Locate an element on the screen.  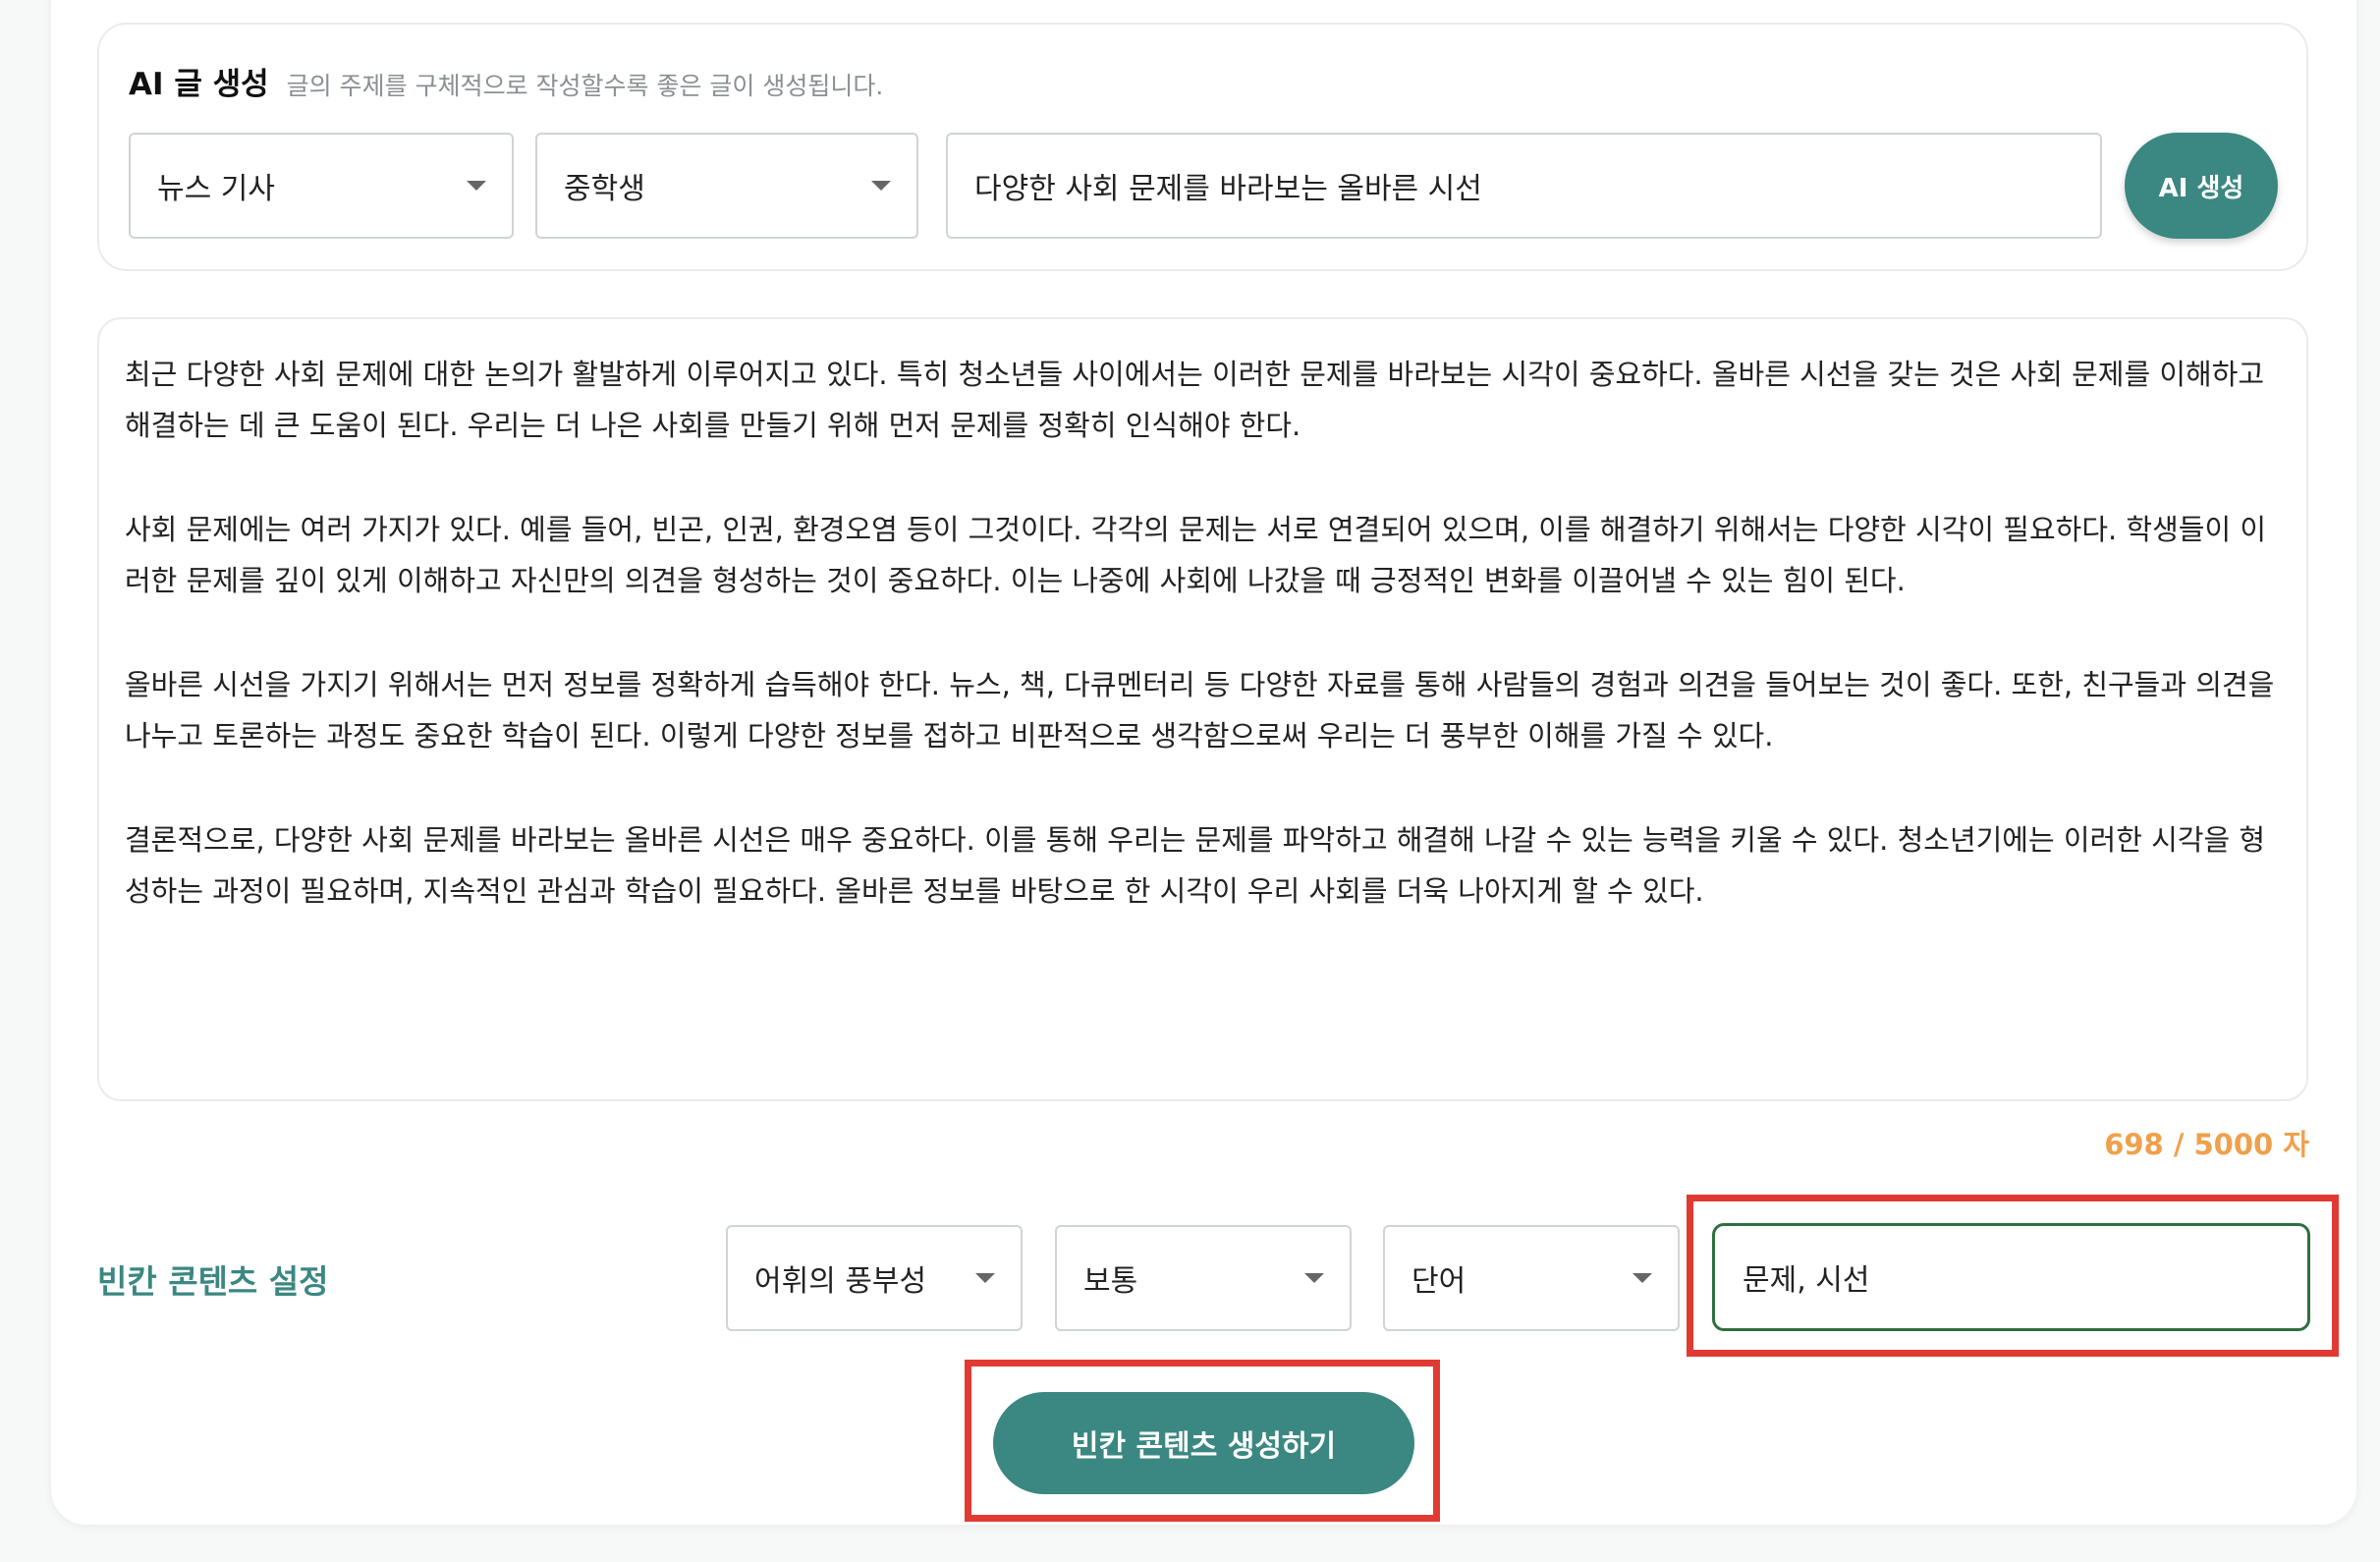
highlight-box-keywords is located at coordinates (2013, 1276).